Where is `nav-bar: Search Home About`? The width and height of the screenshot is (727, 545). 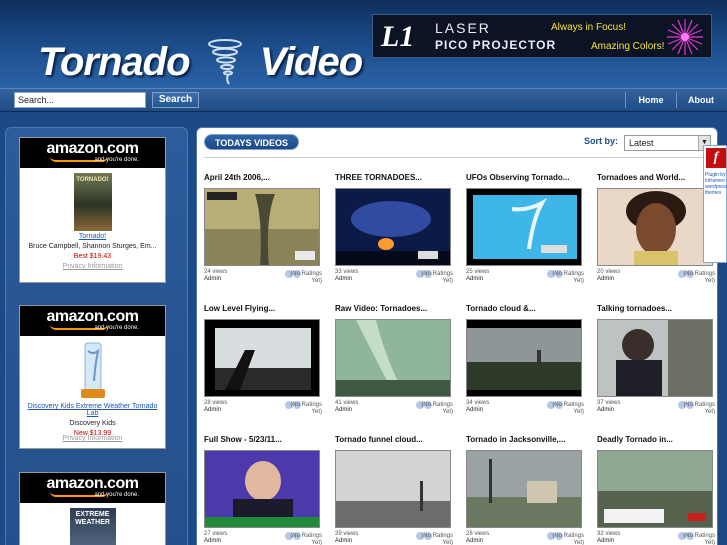
nav-bar: Search Home About is located at coordinates (363, 100).